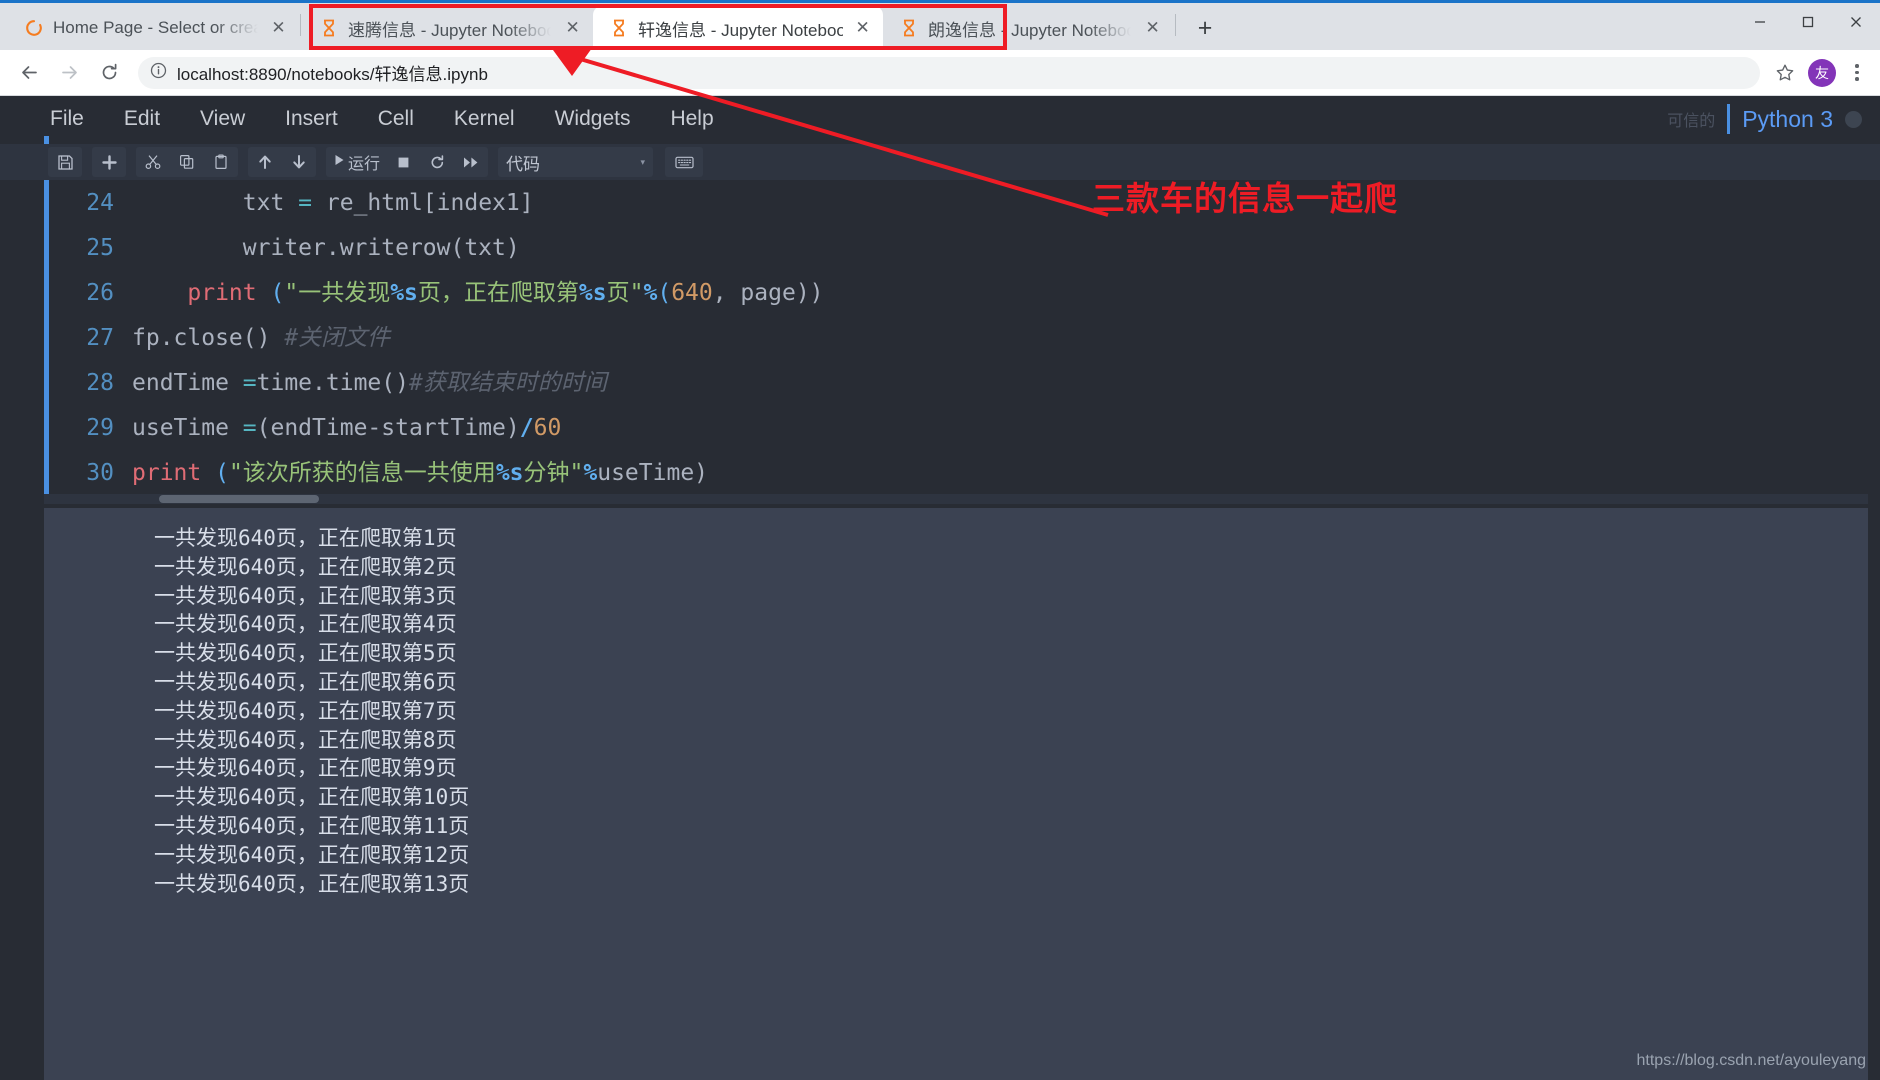  Describe the element at coordinates (311, 119) in the screenshot. I see `menu-insert: Insert` at that location.